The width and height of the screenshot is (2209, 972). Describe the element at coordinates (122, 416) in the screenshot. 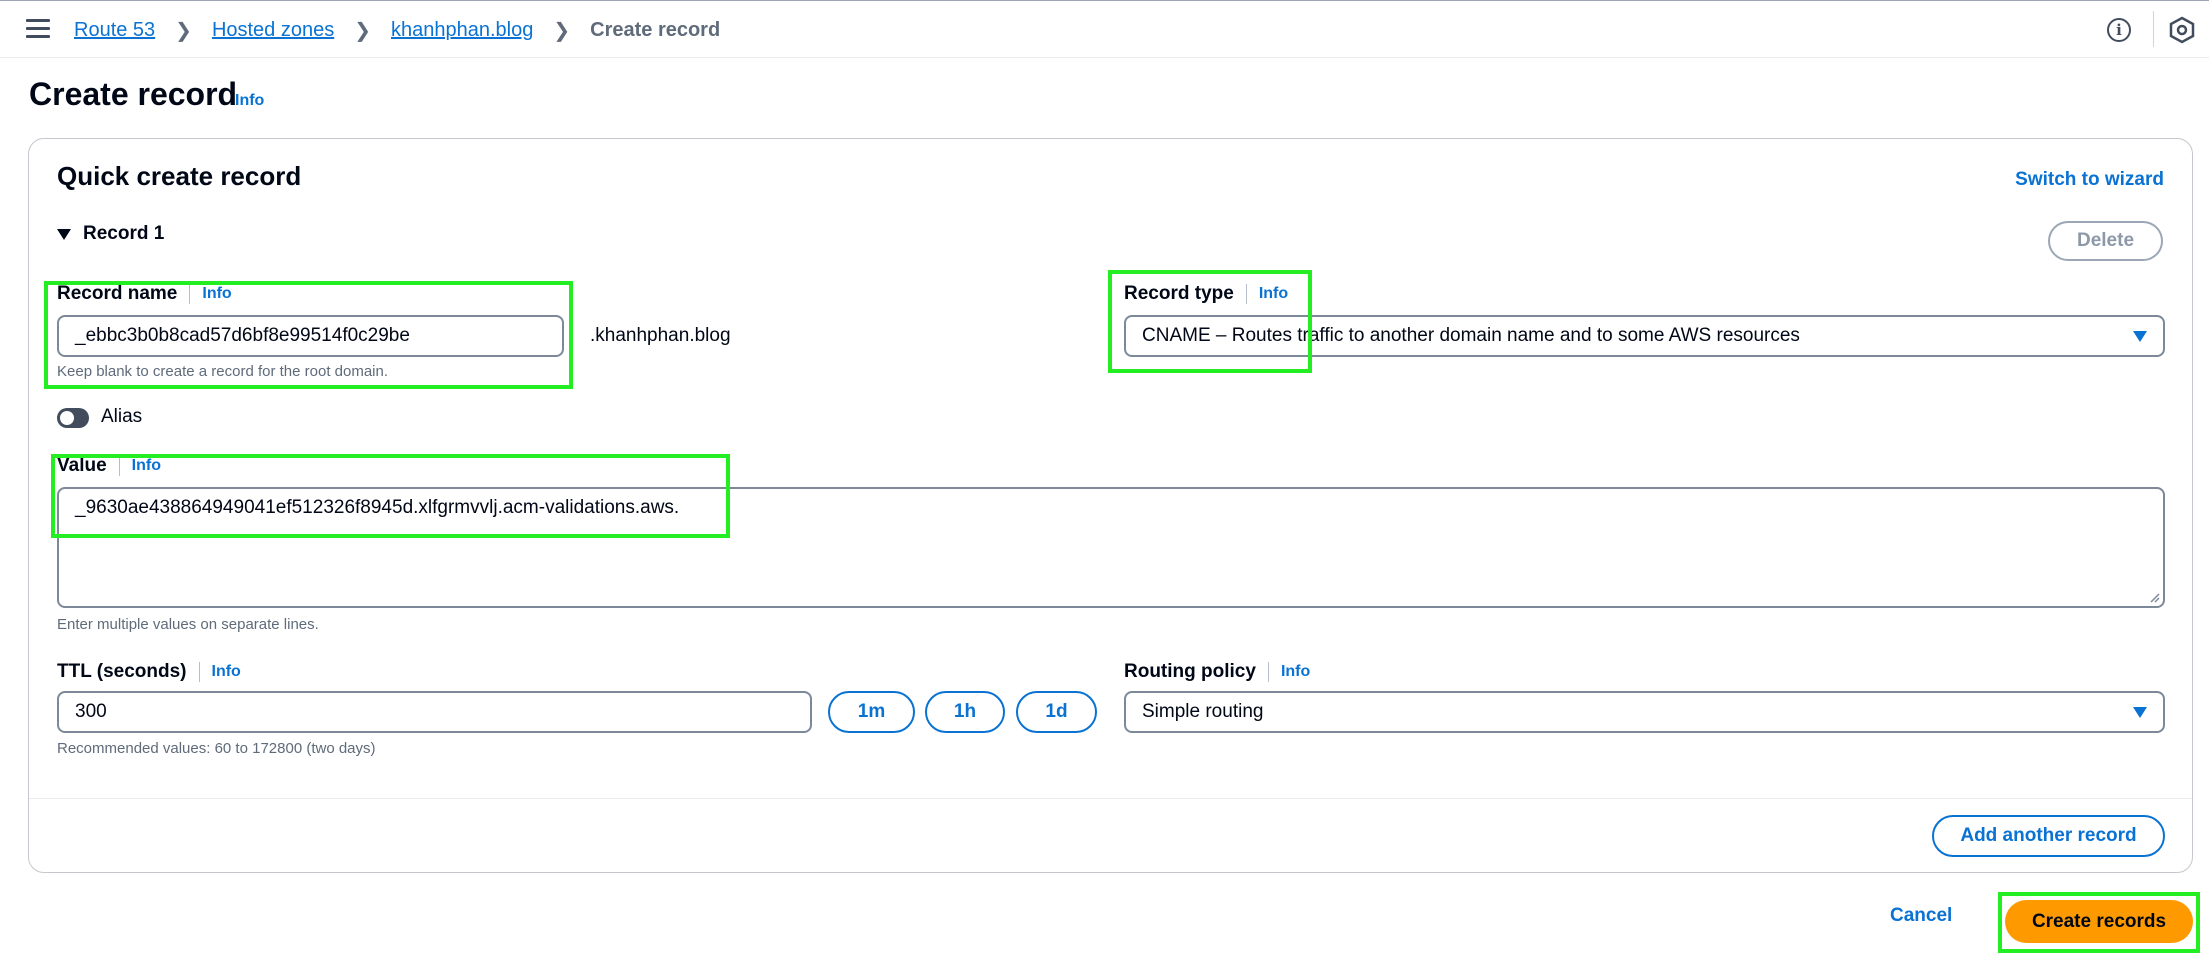

I see `alias-label: Alias` at that location.